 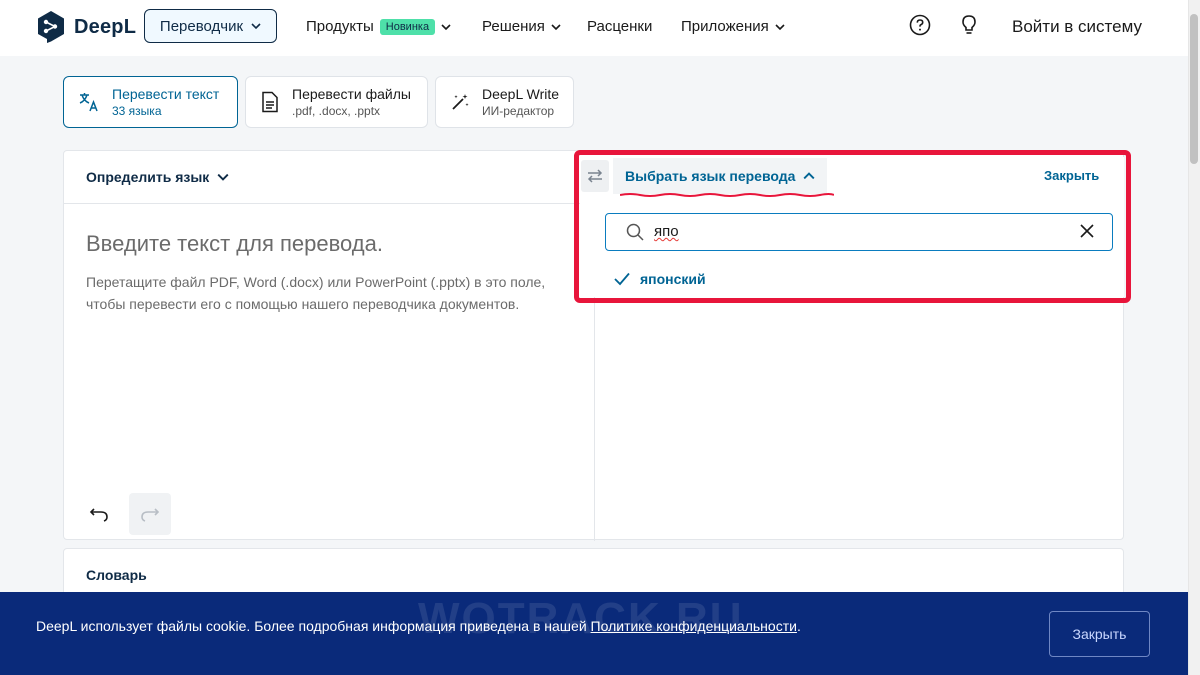 What do you see at coordinates (725, 26) in the screenshot?
I see `nav-apps-label: Приложения` at bounding box center [725, 26].